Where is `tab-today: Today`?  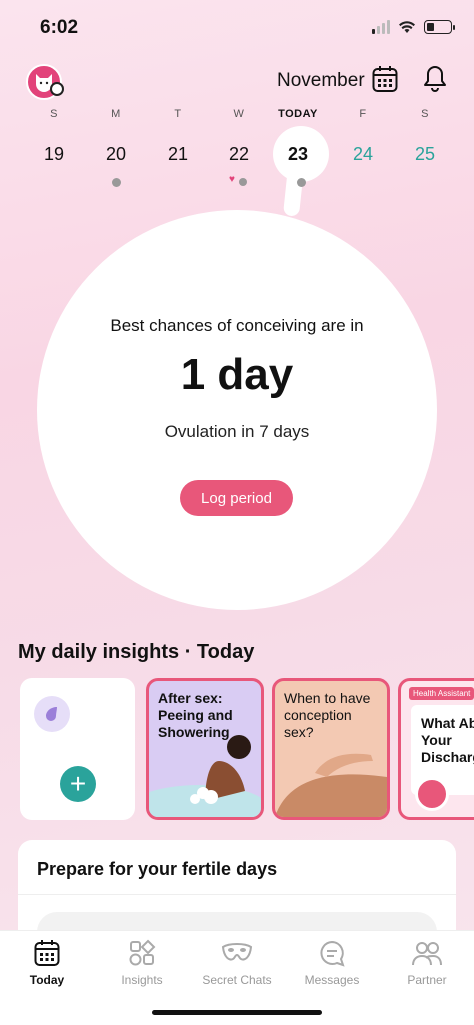
tab-today: Today is located at coordinates (47, 963).